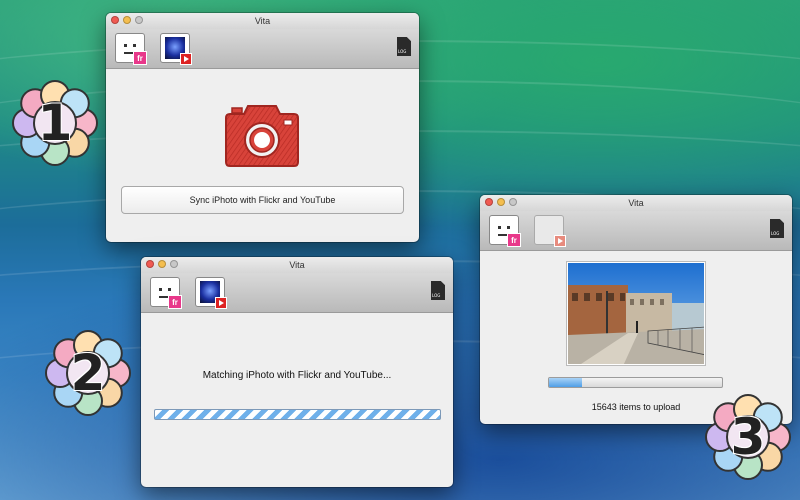 The height and width of the screenshot is (500, 800). Describe the element at coordinates (262, 140) in the screenshot. I see `camera-icon` at that location.